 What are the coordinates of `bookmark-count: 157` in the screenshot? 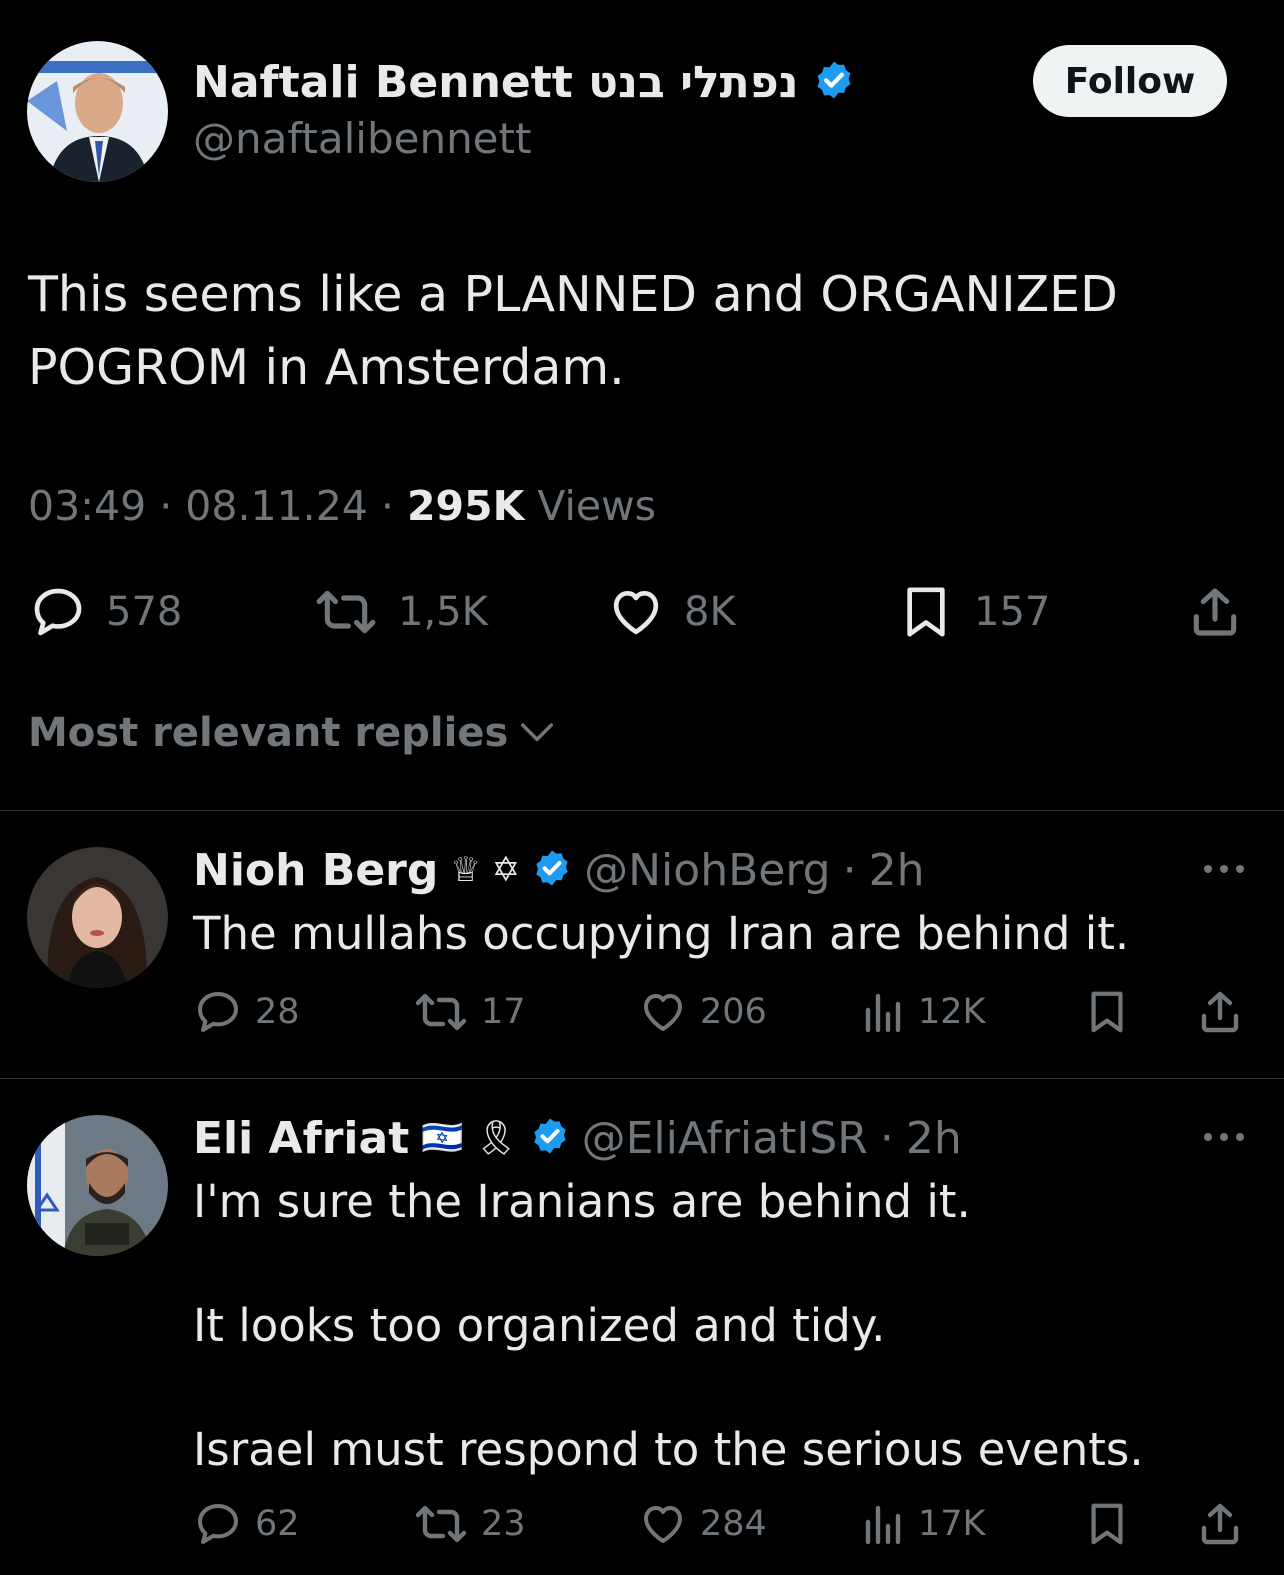 It's located at (1012, 612).